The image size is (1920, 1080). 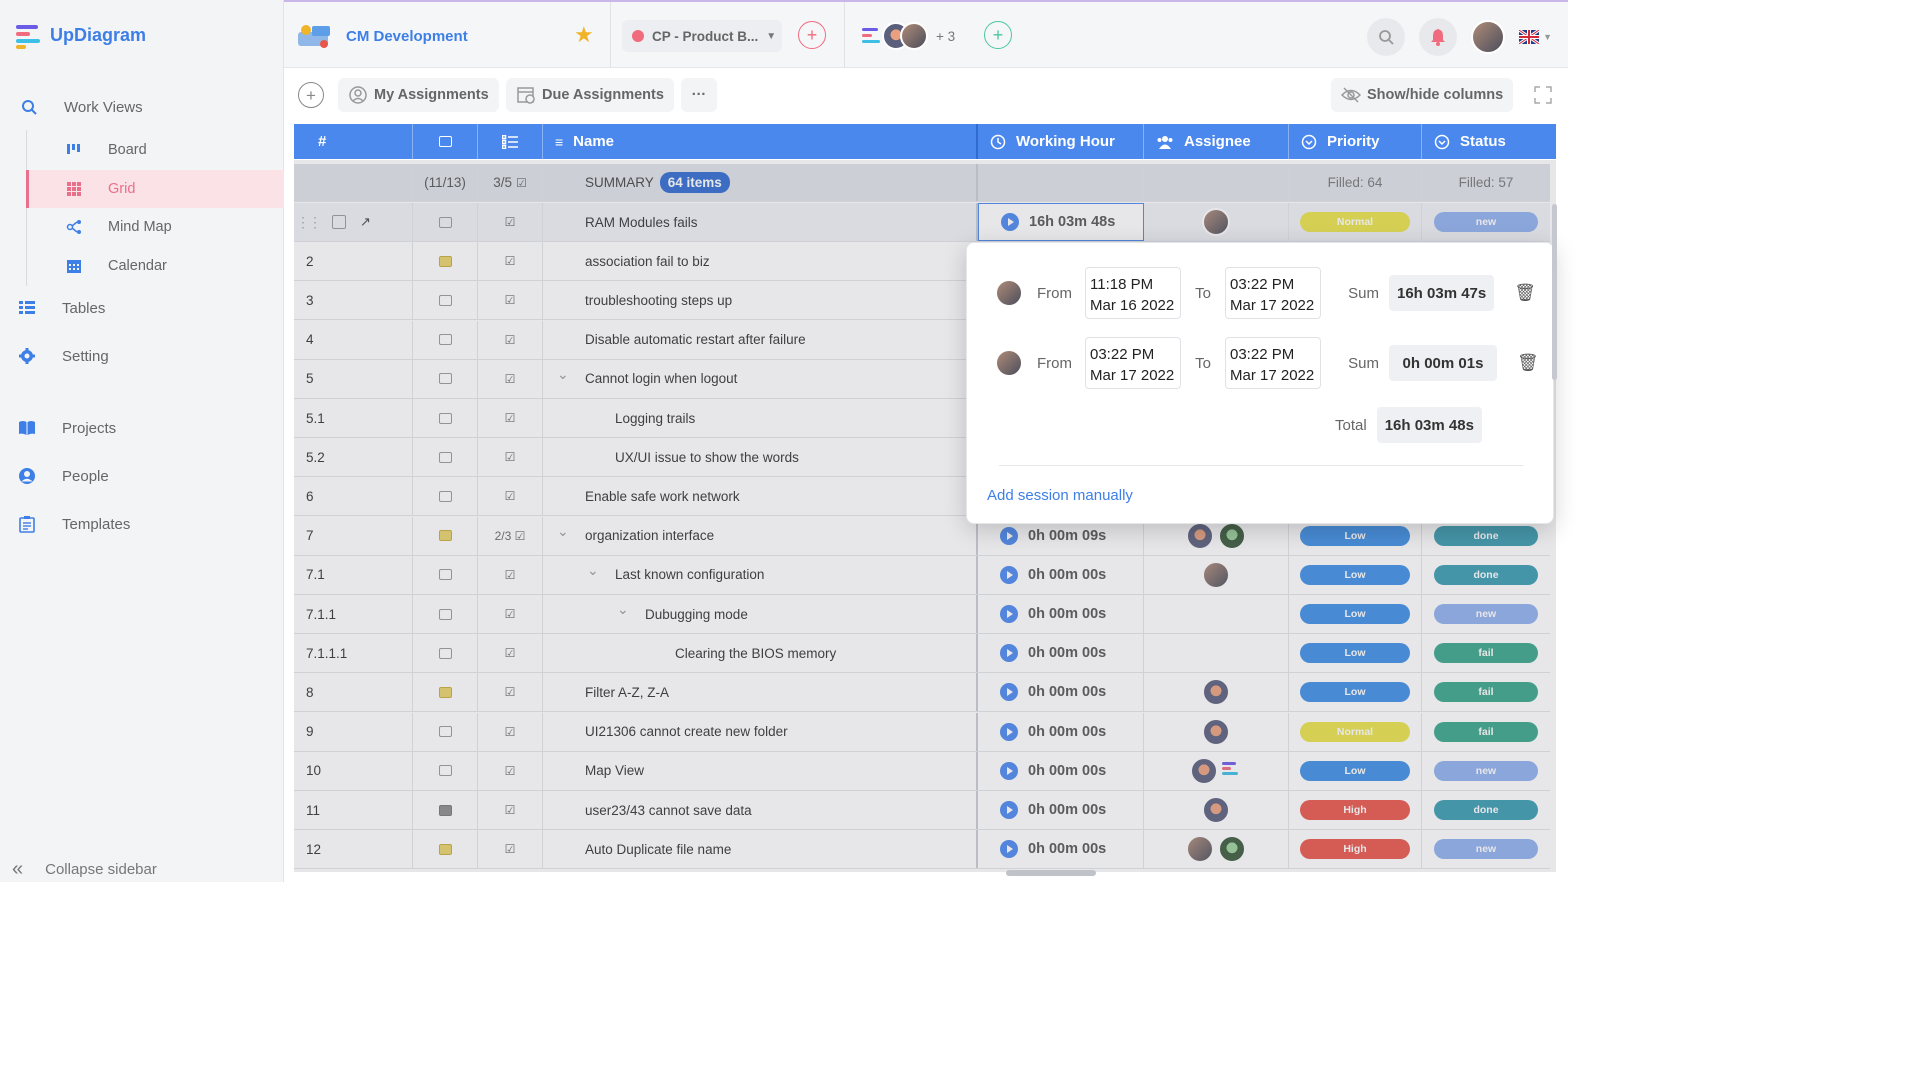 I want to click on table-row: 10 ☑ Map View 0h 00m 00s Low new, so click(x=922, y=771).